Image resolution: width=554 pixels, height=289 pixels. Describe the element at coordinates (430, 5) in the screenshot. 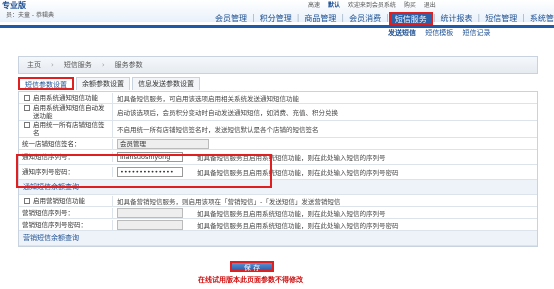

I see `top-link-4: 退出` at that location.